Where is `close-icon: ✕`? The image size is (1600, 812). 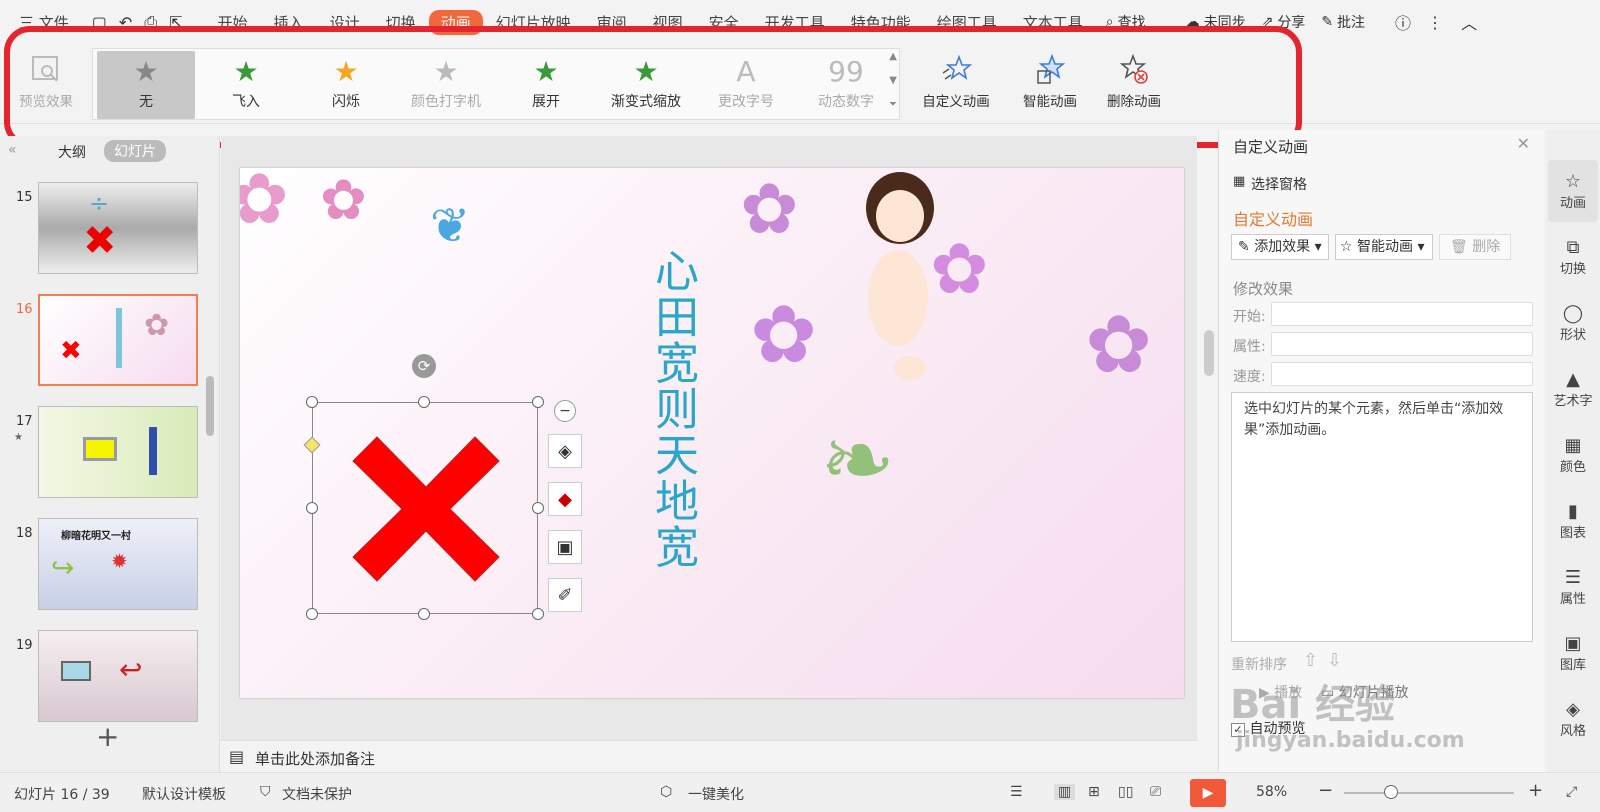
close-icon: ✕ is located at coordinates (1523, 143).